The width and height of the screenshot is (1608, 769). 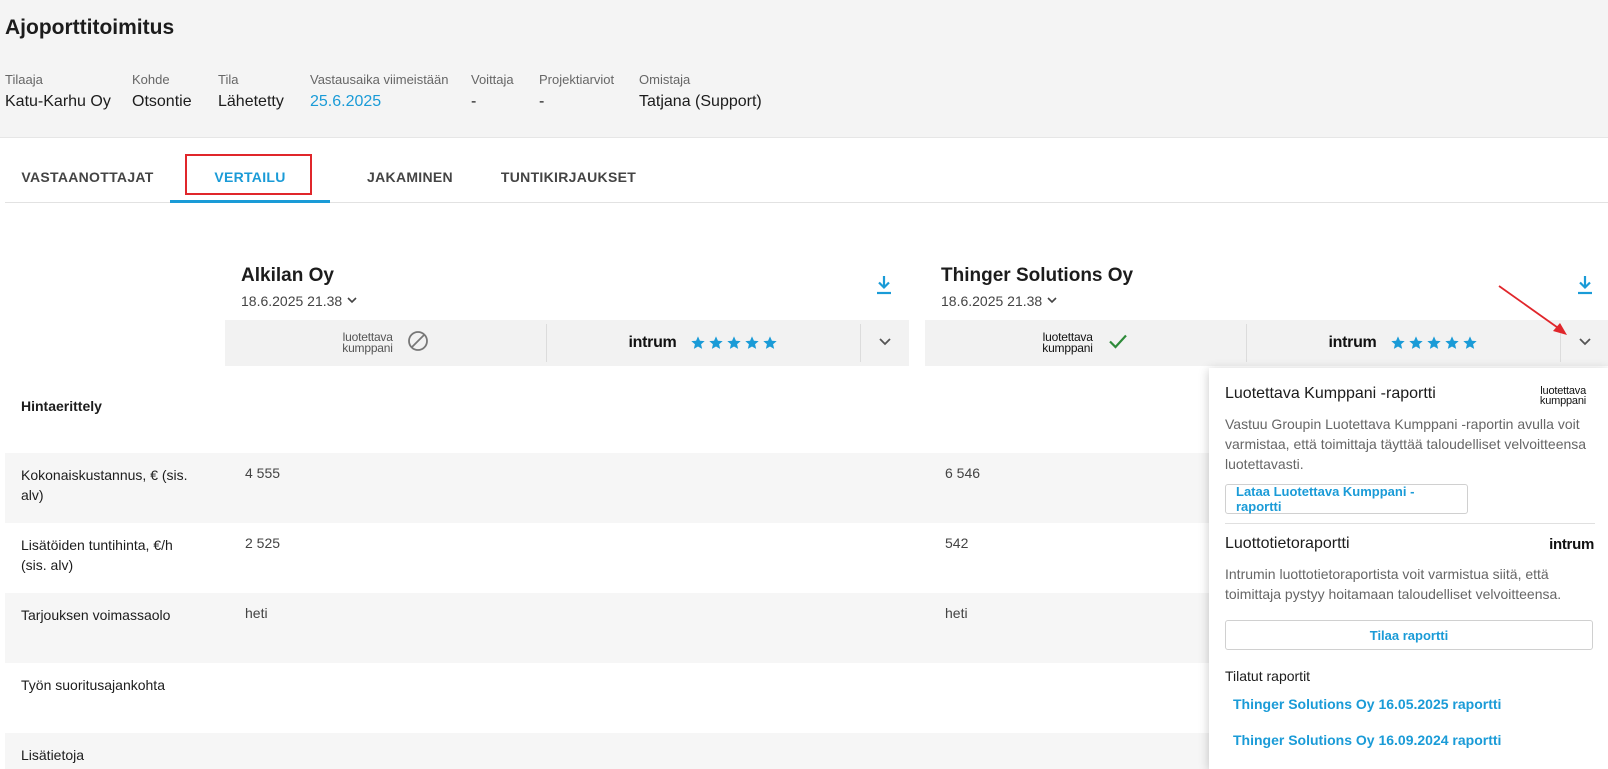 I want to click on meta-label: Vastausaika viimeistään, so click(x=379, y=79).